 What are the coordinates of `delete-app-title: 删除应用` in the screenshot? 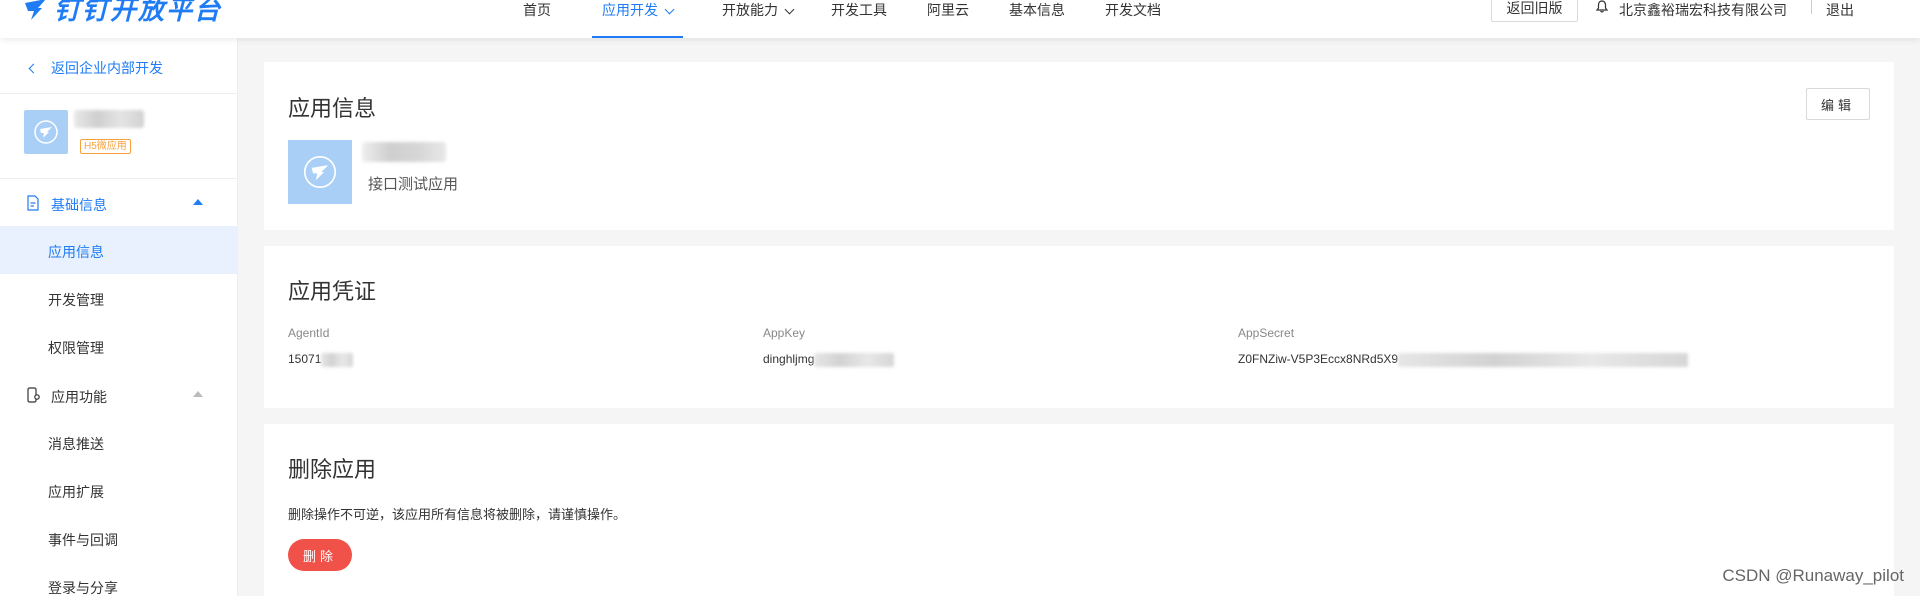 It's located at (332, 469).